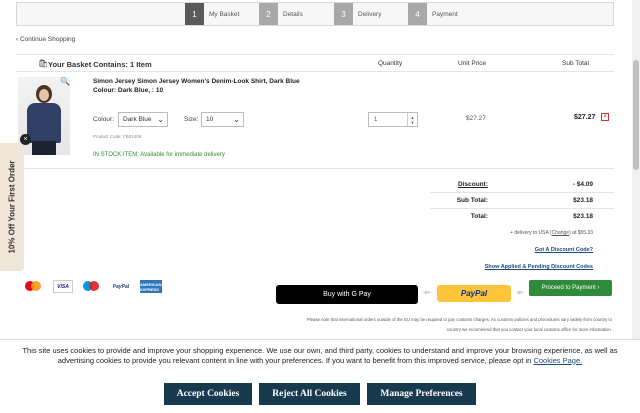  What do you see at coordinates (605, 117) in the screenshot?
I see `delete-item-icon: ×` at bounding box center [605, 117].